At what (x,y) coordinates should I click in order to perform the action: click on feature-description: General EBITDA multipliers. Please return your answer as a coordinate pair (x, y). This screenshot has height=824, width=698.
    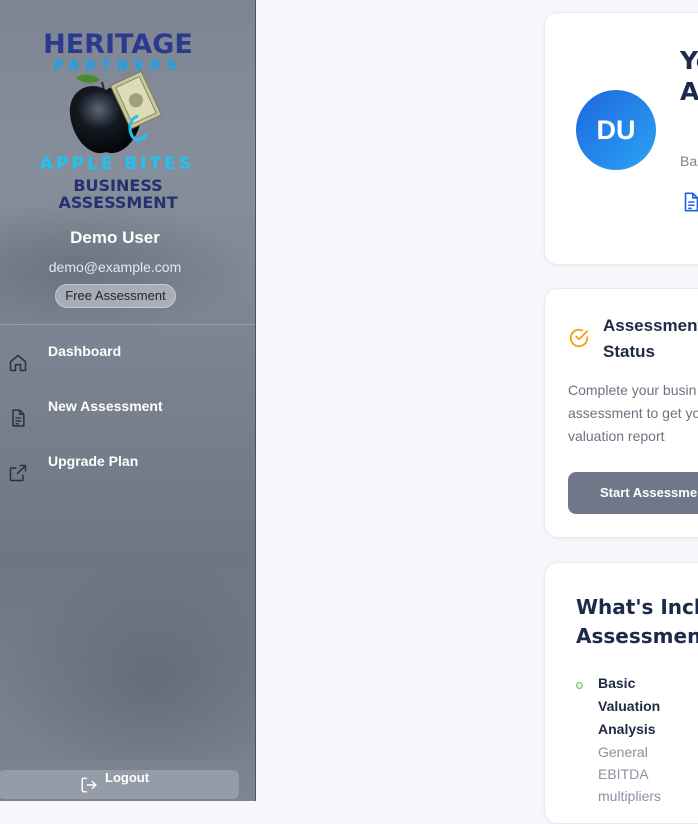
    Looking at the image, I should click on (630, 774).